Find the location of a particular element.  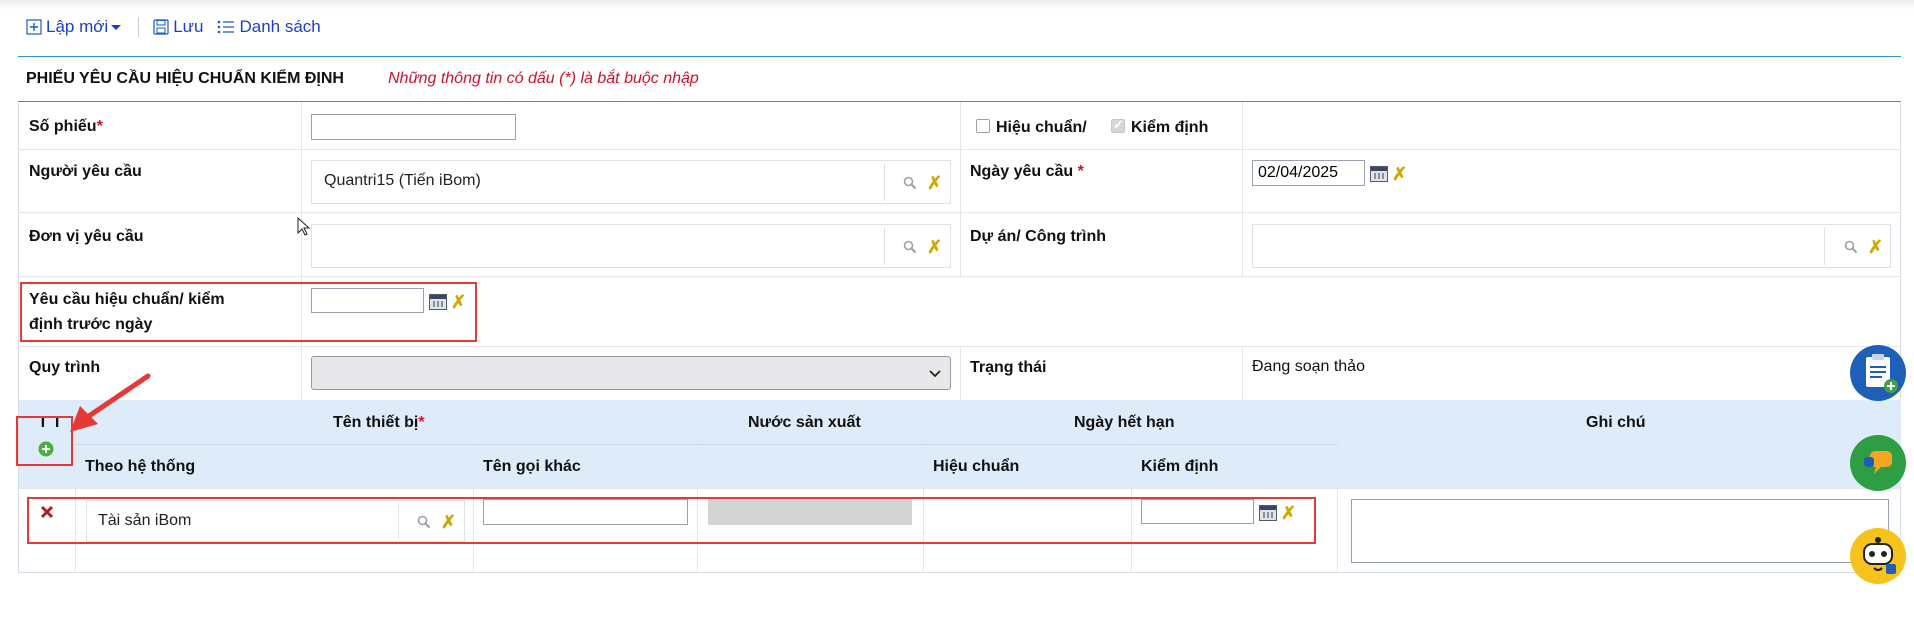

chevron-down-icon is located at coordinates (935, 374).